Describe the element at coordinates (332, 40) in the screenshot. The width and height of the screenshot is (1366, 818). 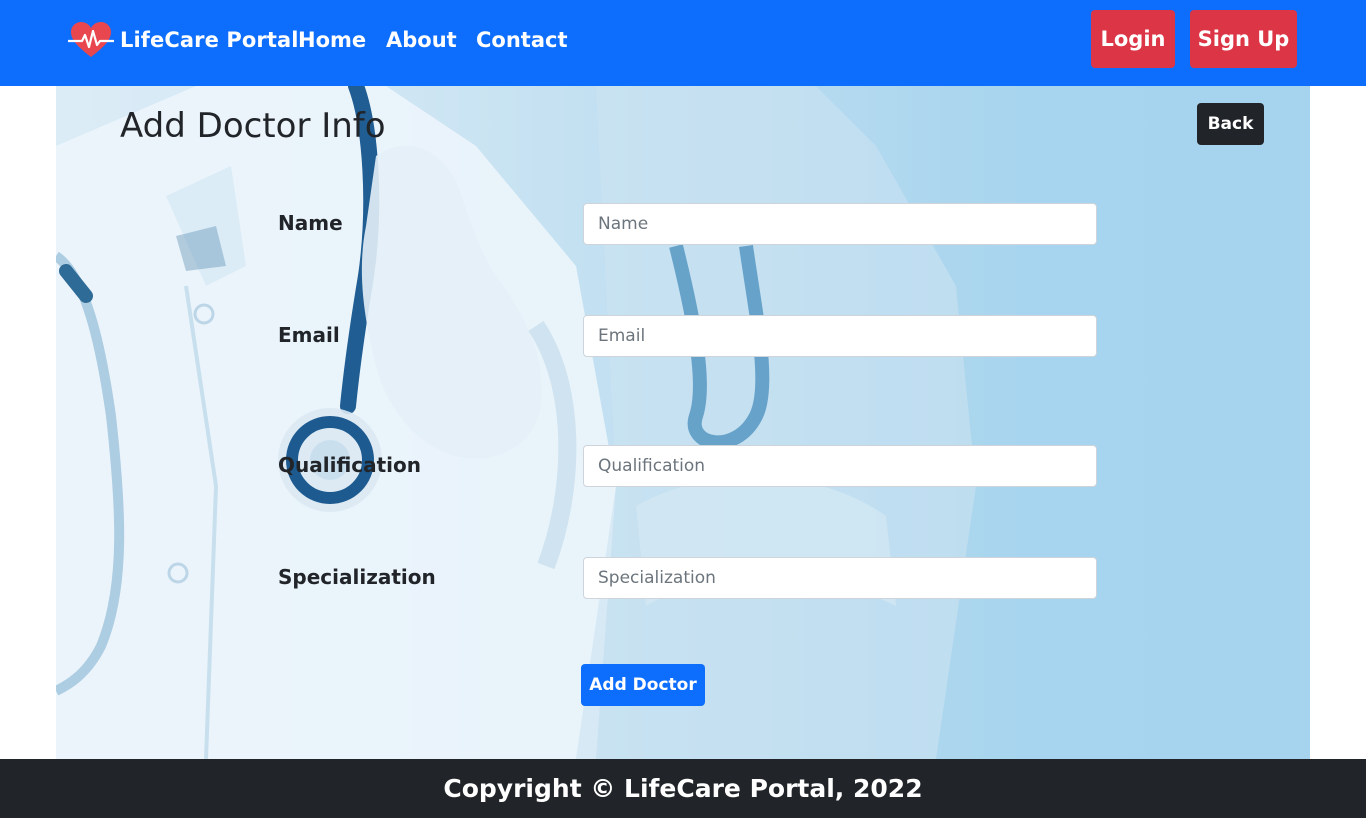
I see `nav-home-link: Home` at that location.